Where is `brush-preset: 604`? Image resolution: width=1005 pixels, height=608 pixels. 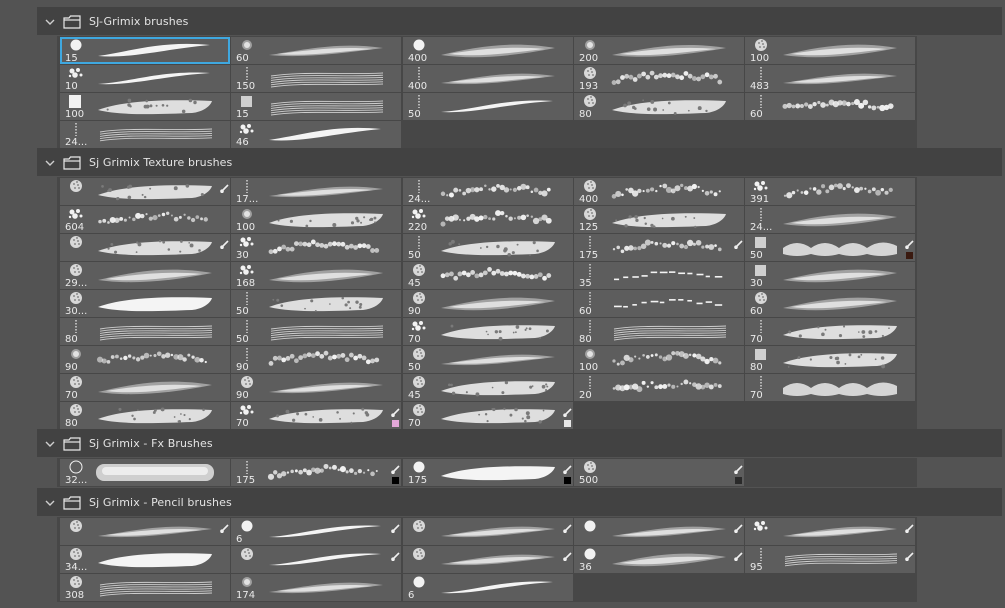
brush-preset: 604 is located at coordinates (145, 219).